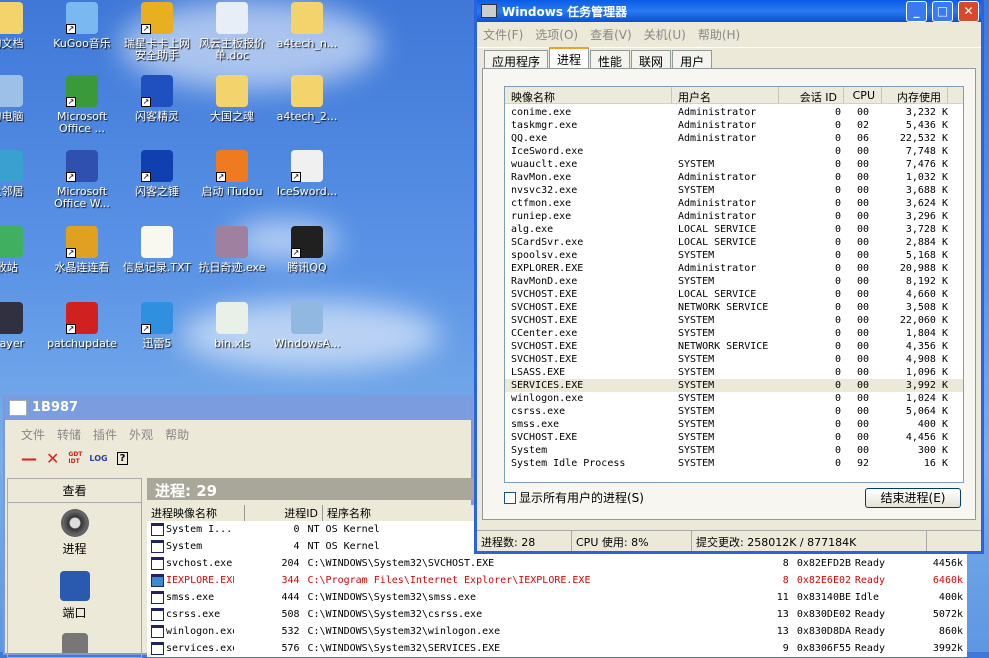 The height and width of the screenshot is (658, 989). I want to click on side-item-process: 进程, so click(74, 533).